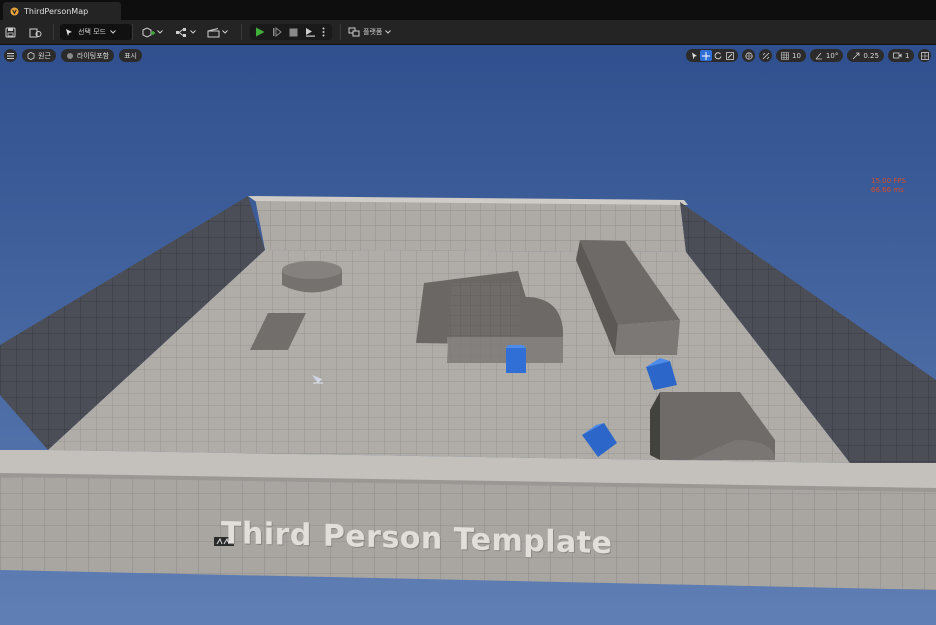 The image size is (936, 625). I want to click on lighting-label: 라이팅포함, so click(93, 55).